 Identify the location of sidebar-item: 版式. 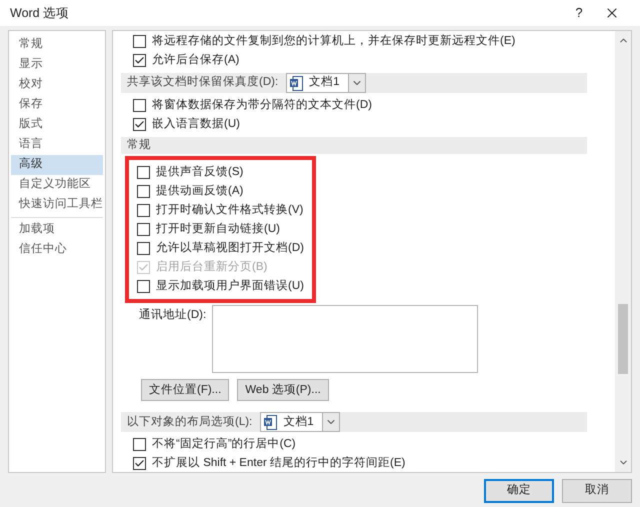
(57, 125).